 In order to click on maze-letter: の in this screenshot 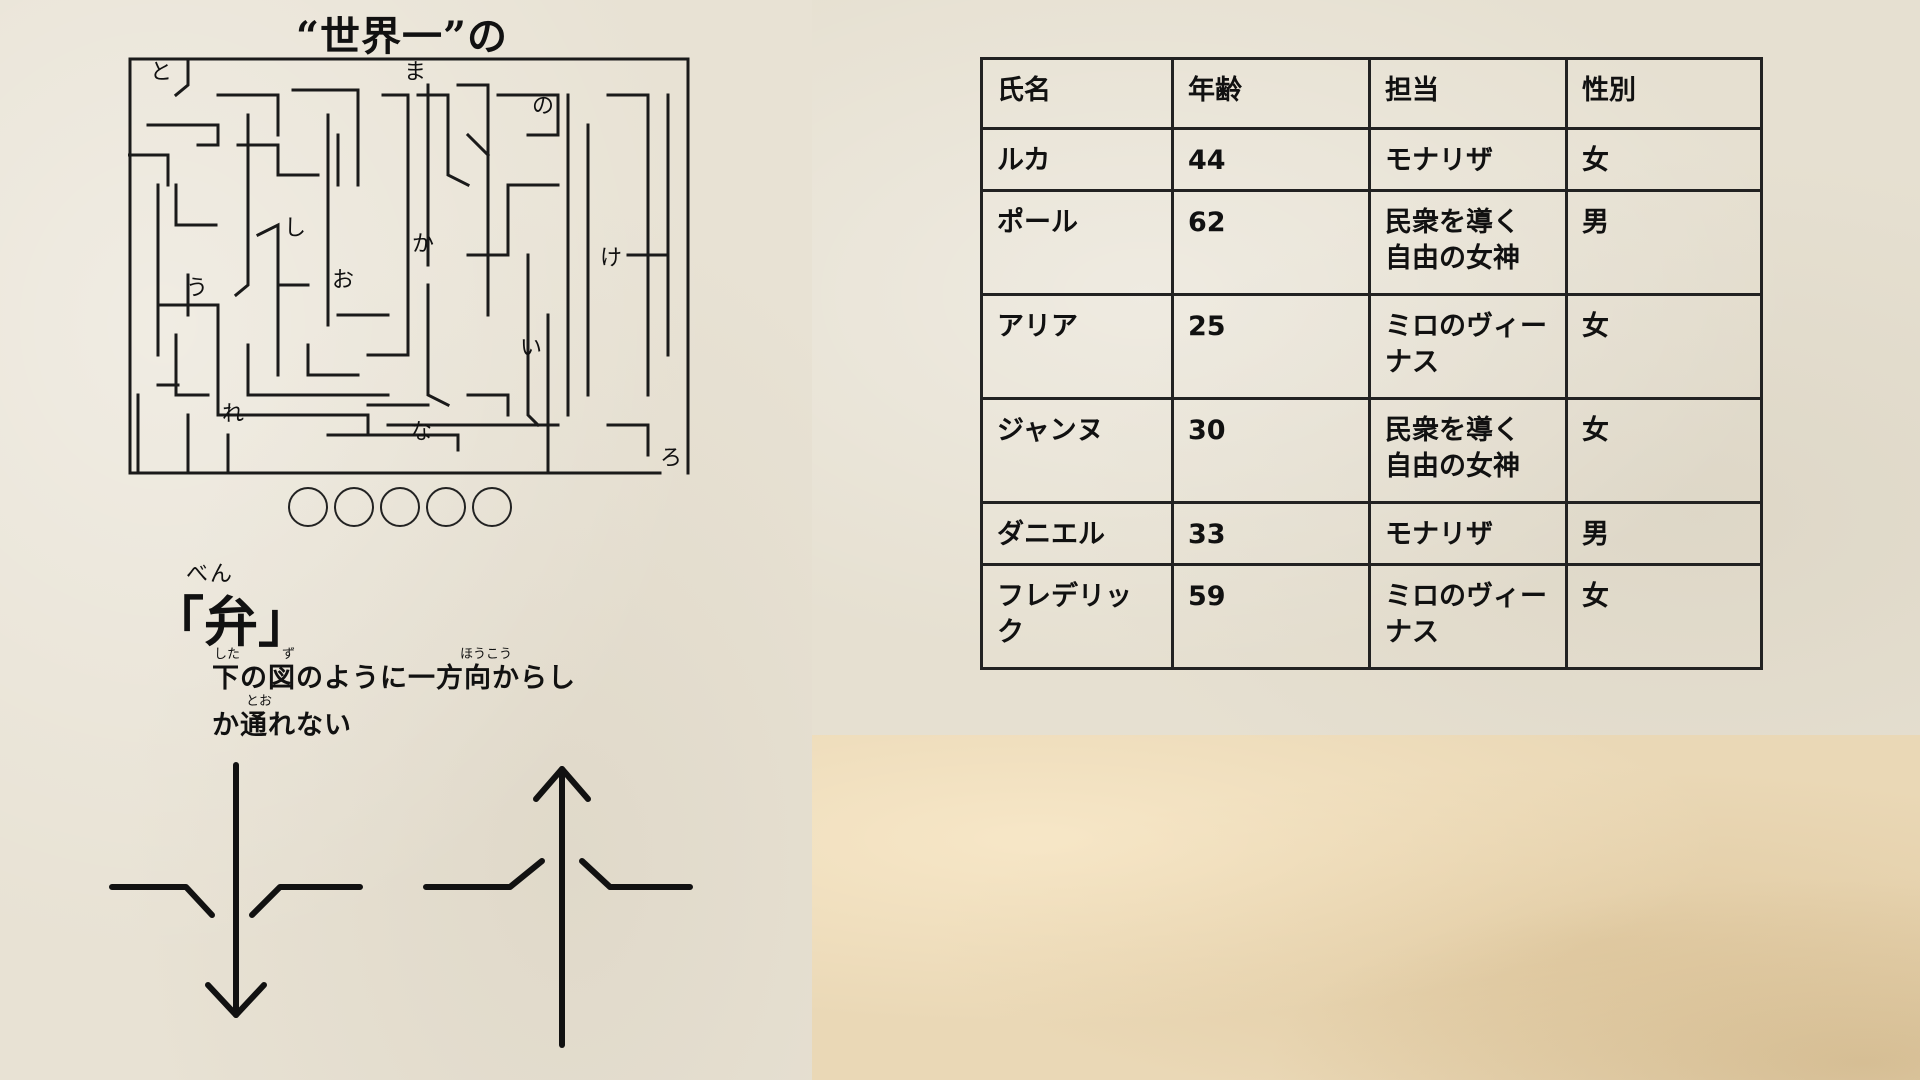, I will do `click(543, 106)`.